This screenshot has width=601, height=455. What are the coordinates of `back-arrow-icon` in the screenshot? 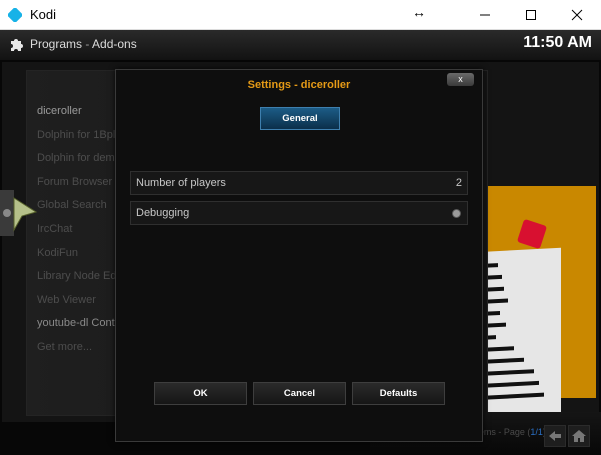 It's located at (555, 436).